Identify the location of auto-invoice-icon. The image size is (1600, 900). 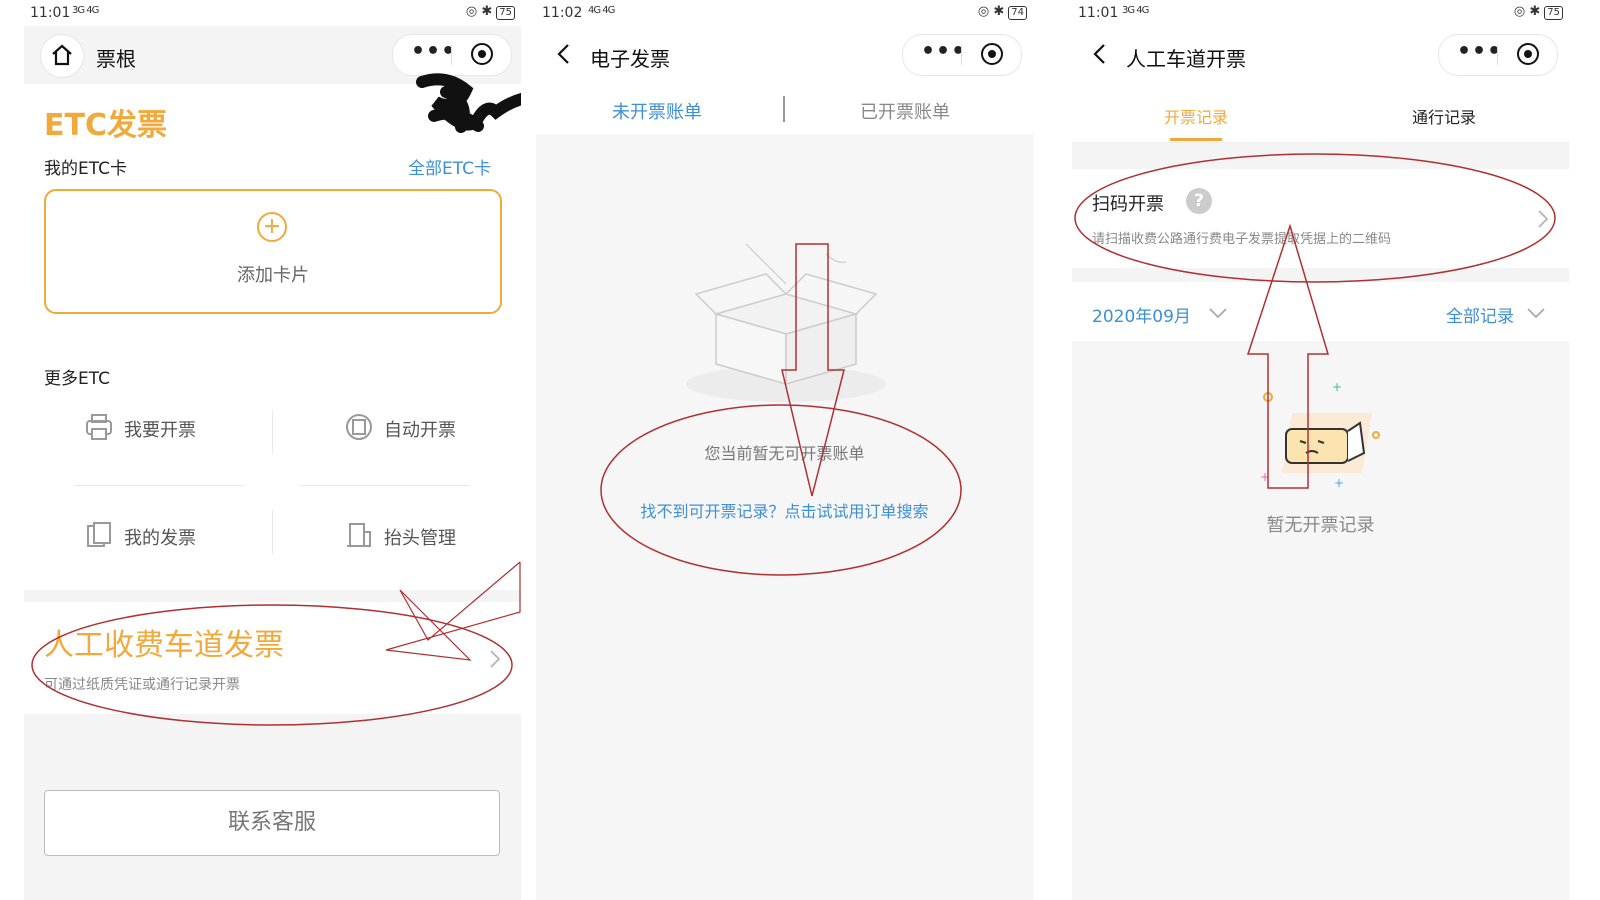
(359, 427).